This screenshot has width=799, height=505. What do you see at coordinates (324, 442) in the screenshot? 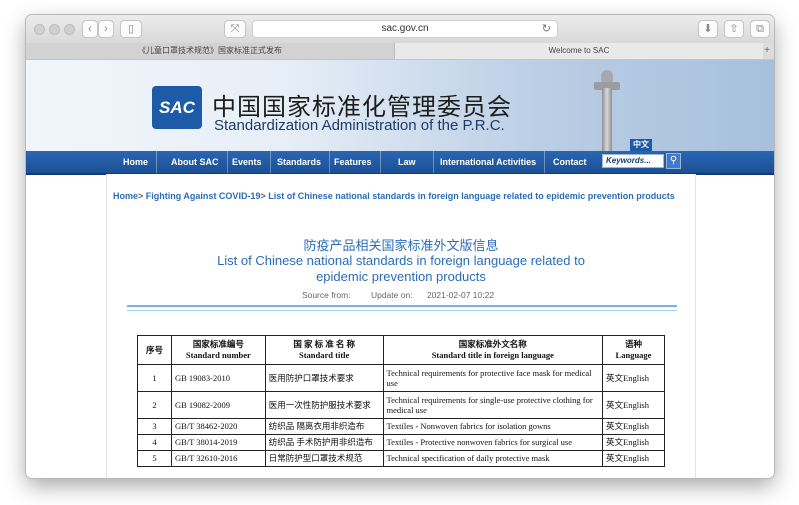
I see `cell-title: 纺织品 手术防护用非织造布` at bounding box center [324, 442].